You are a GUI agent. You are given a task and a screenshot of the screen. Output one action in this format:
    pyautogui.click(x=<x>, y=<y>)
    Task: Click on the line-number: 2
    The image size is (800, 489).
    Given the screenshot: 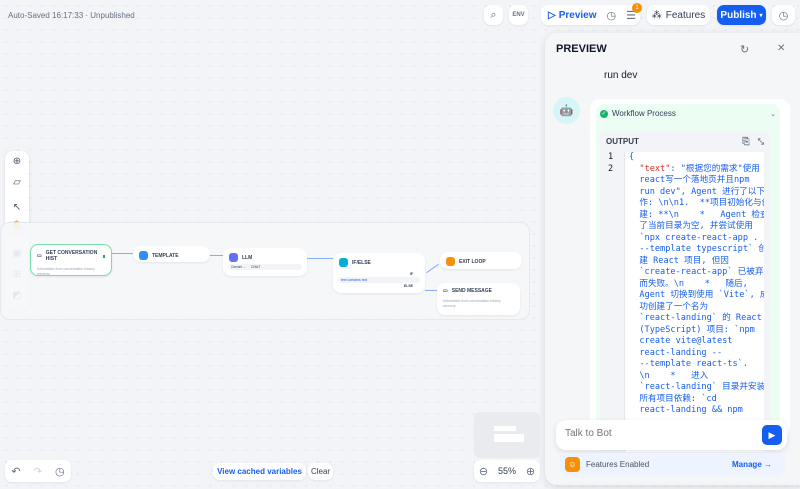 What is the action you would take?
    pyautogui.click(x=611, y=168)
    